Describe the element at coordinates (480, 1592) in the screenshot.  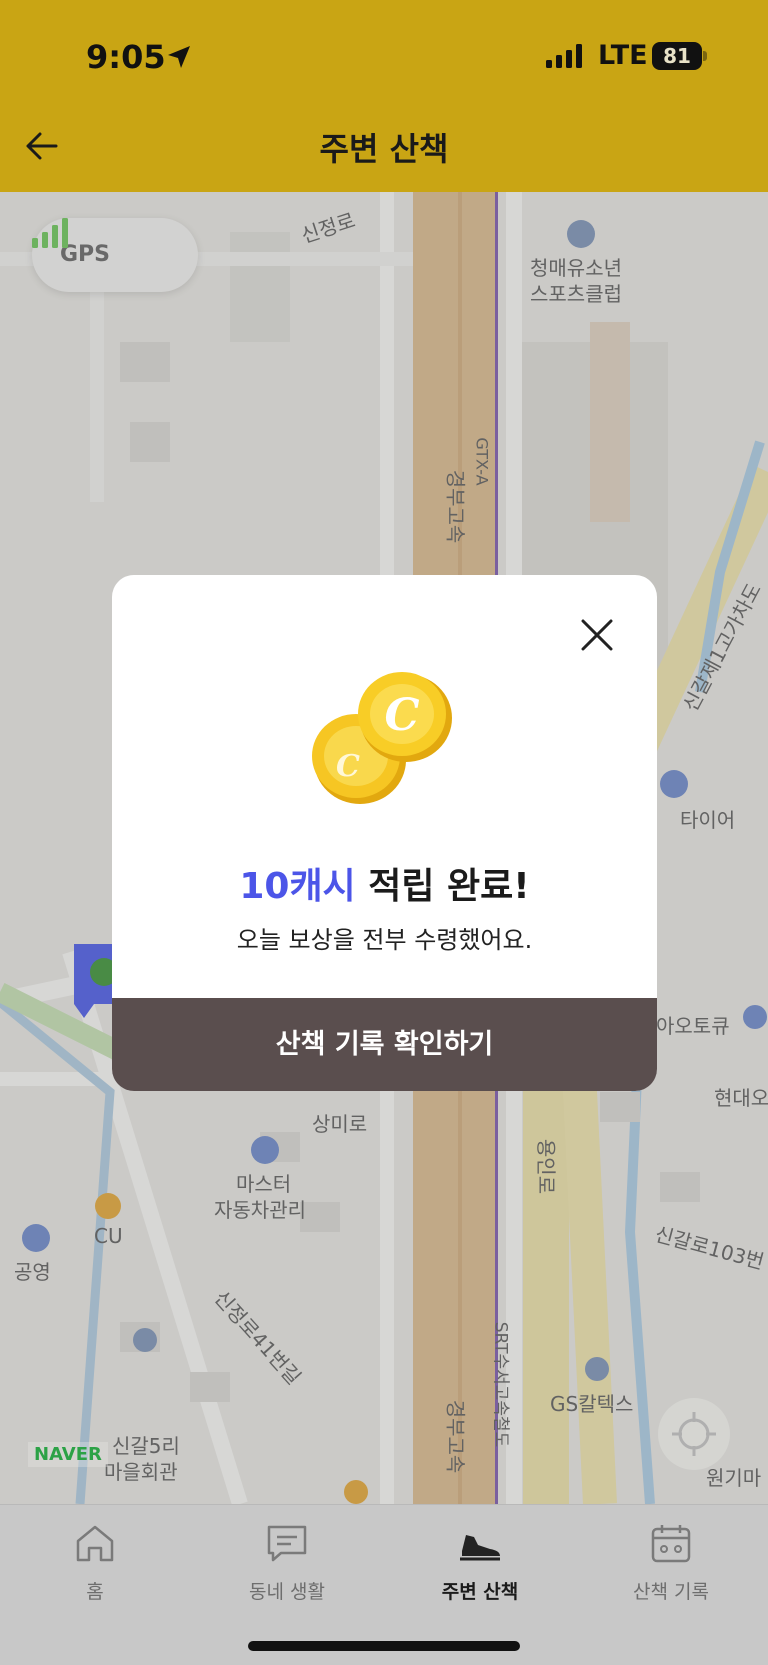
I see `tab-label: 주변 산책` at that location.